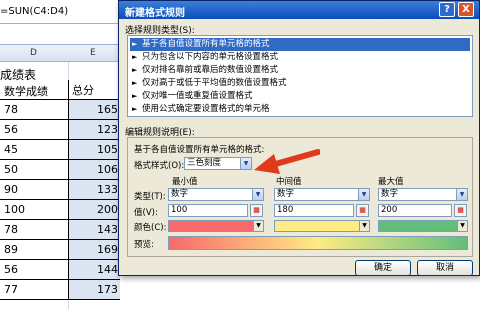 The height and width of the screenshot is (309, 480). Describe the element at coordinates (299, 10) in the screenshot. I see `dialog-titlebar: 新建格式规则 ? X` at that location.